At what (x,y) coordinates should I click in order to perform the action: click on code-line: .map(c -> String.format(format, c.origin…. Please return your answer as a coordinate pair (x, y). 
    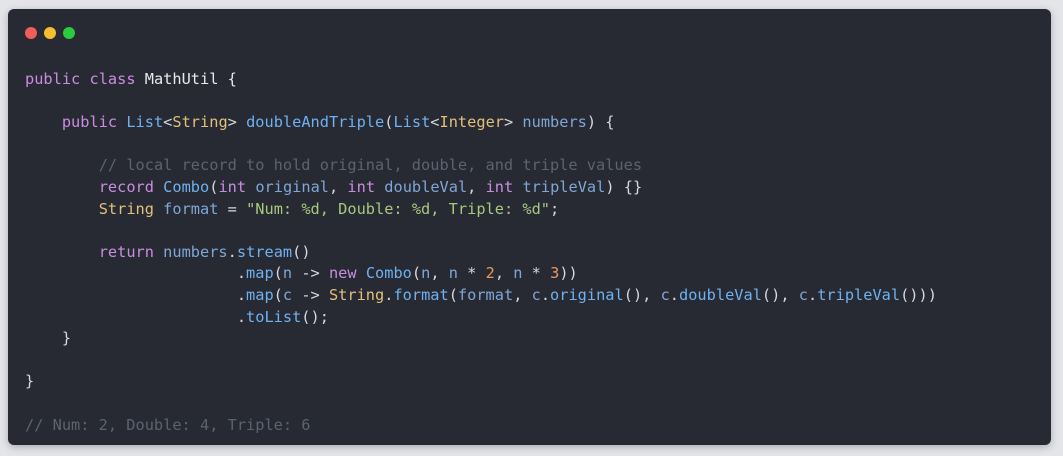
    Looking at the image, I should click on (481, 296).